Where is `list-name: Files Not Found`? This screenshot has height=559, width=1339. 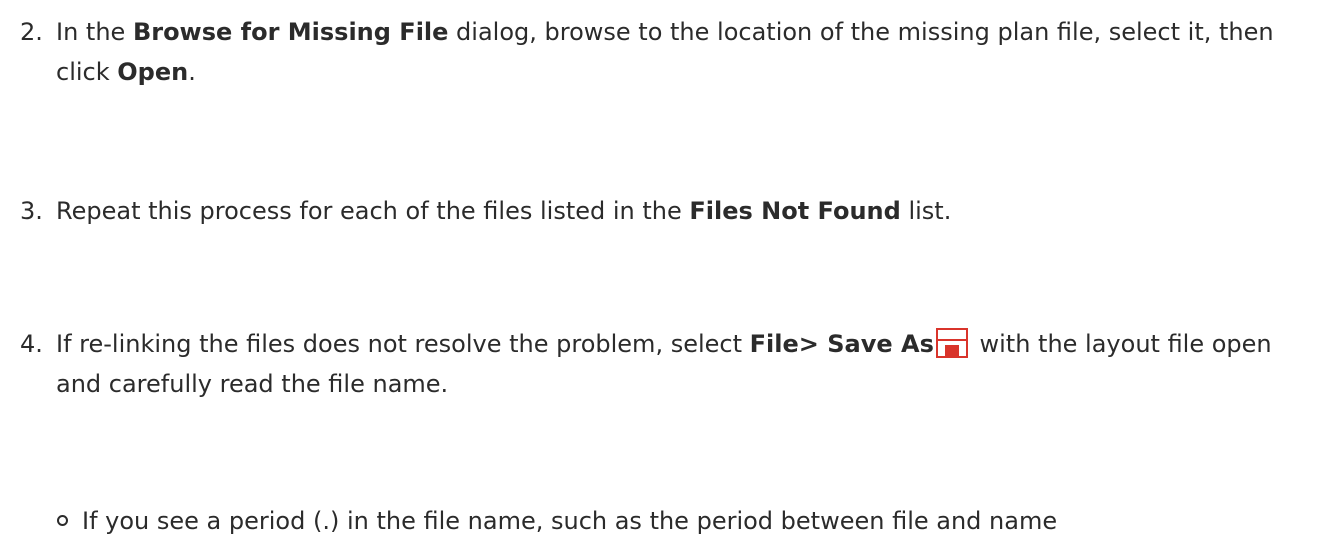 list-name: Files Not Found is located at coordinates (795, 211).